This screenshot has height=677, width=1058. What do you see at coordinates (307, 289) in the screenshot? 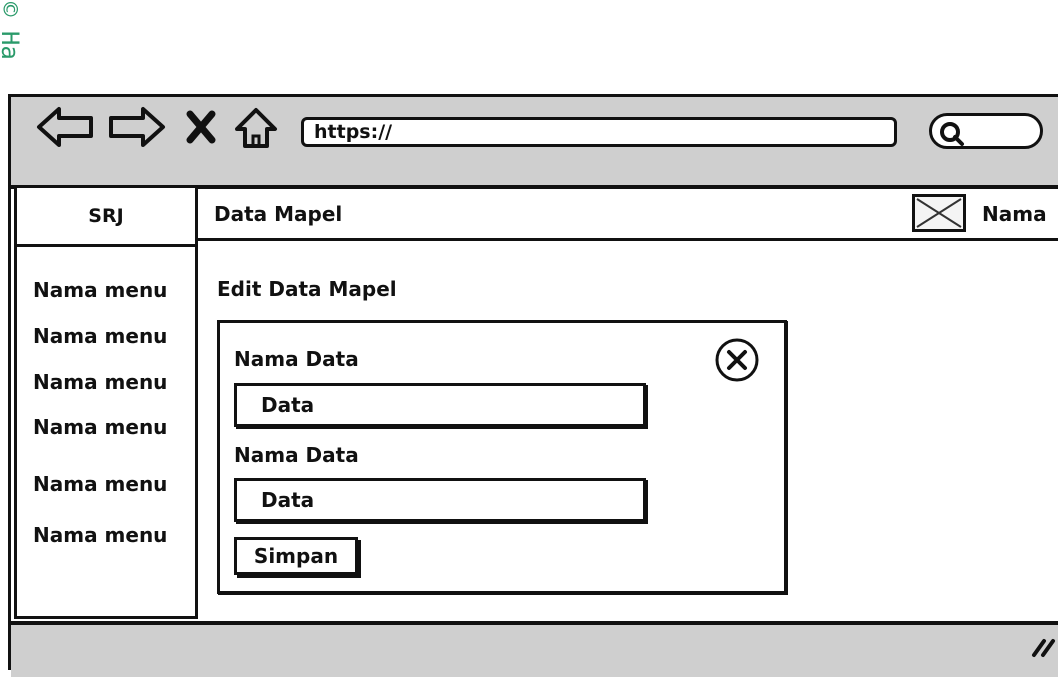
I see `page-title: Edit Data Mapel` at bounding box center [307, 289].